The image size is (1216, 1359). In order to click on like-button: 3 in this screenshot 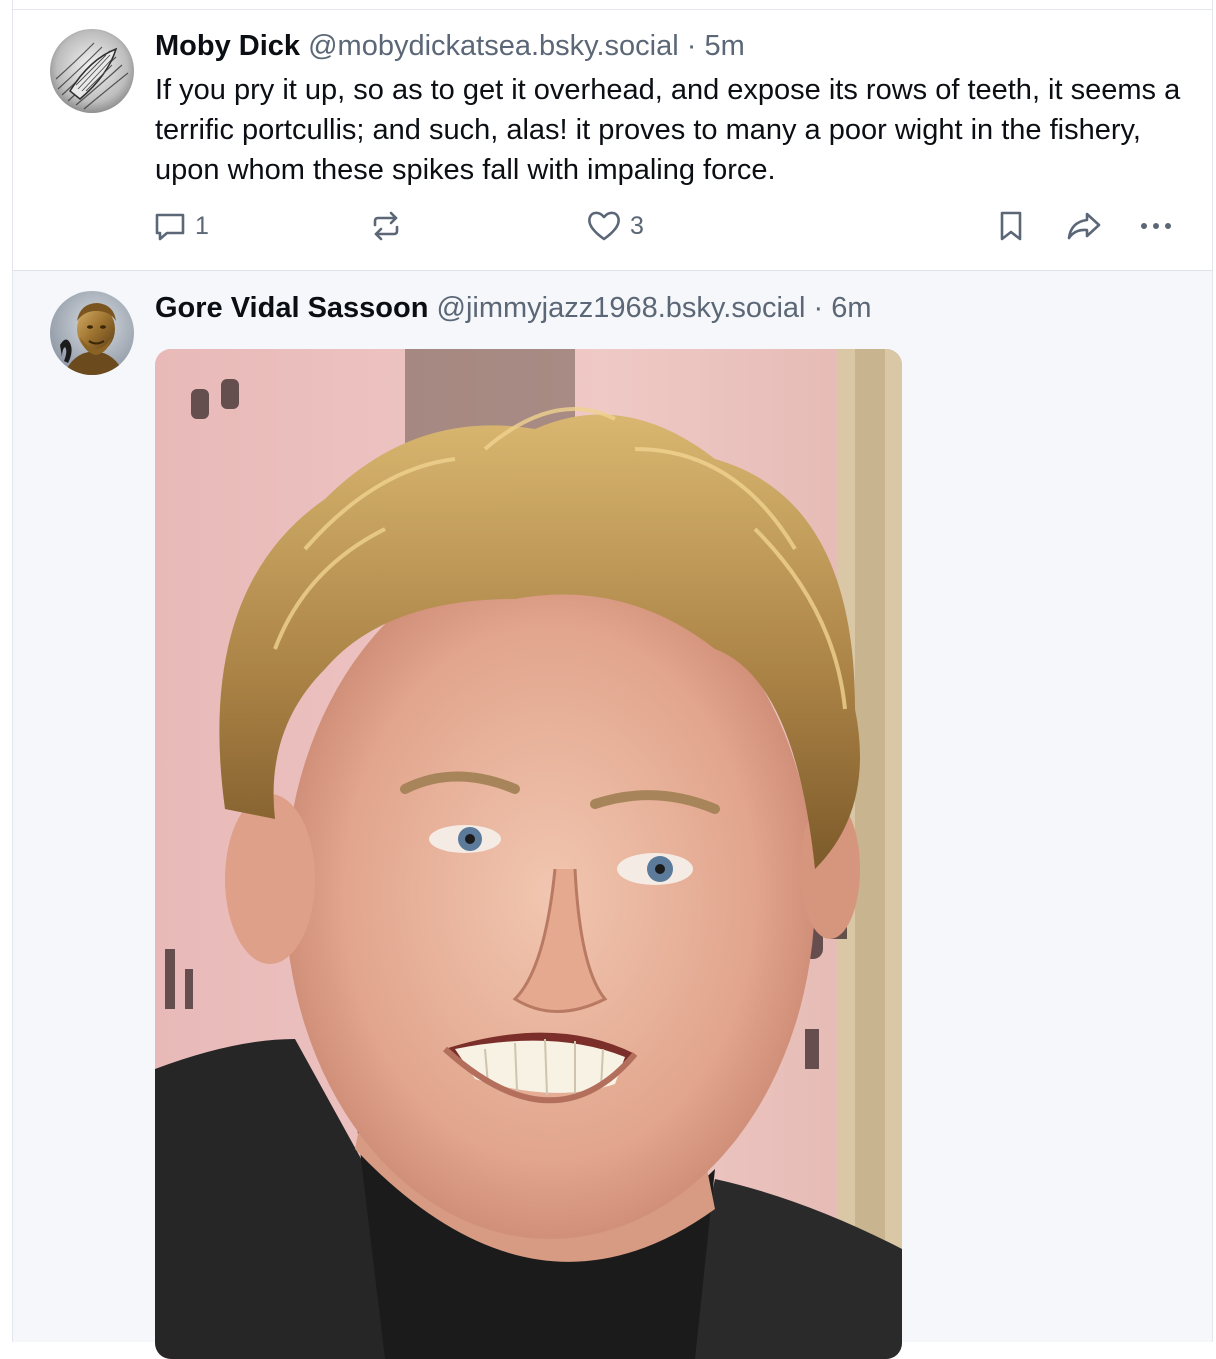, I will do `click(615, 226)`.